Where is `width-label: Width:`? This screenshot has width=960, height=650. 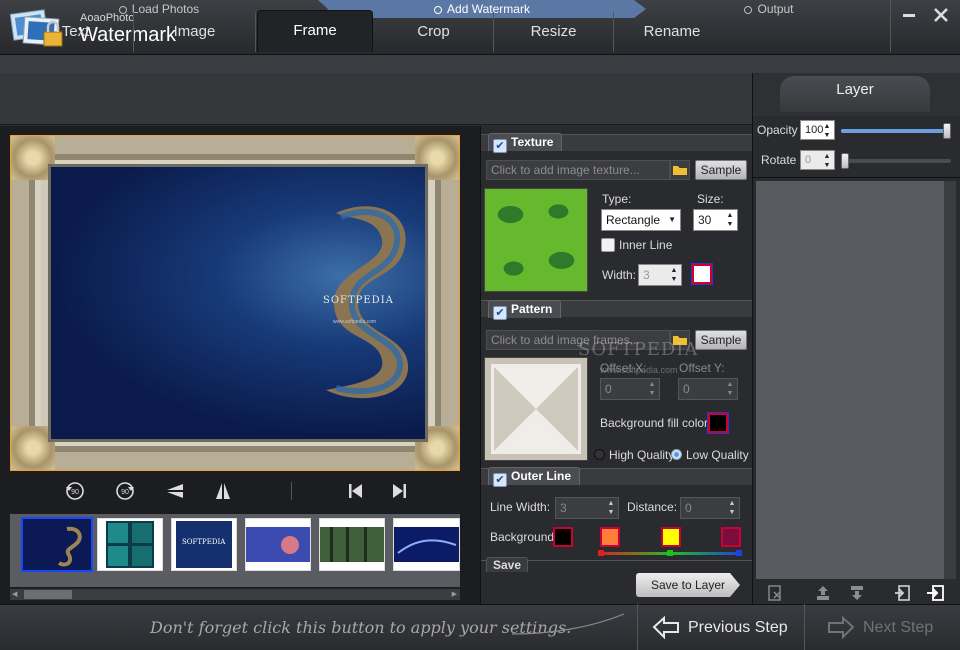
width-label: Width: is located at coordinates (619, 275).